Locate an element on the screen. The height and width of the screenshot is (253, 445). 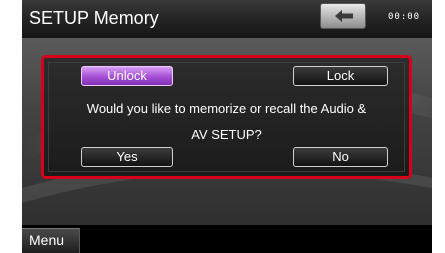
yes-button: Yes is located at coordinates (127, 157).